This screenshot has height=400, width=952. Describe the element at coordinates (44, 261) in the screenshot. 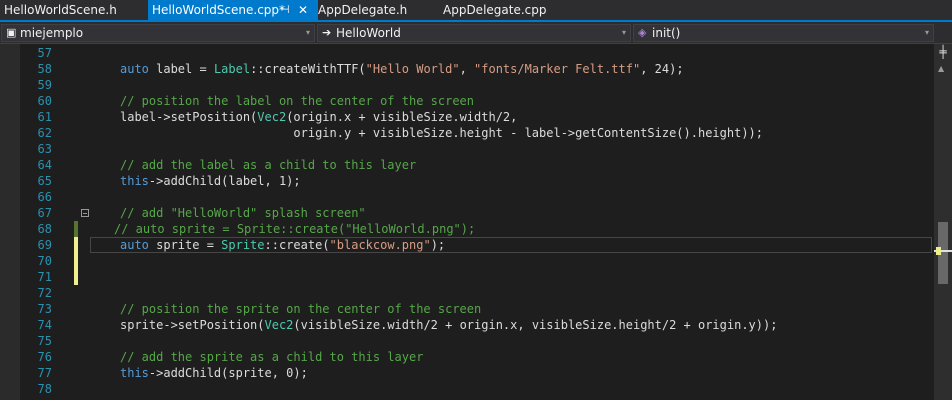

I see `line-number: 70` at that location.